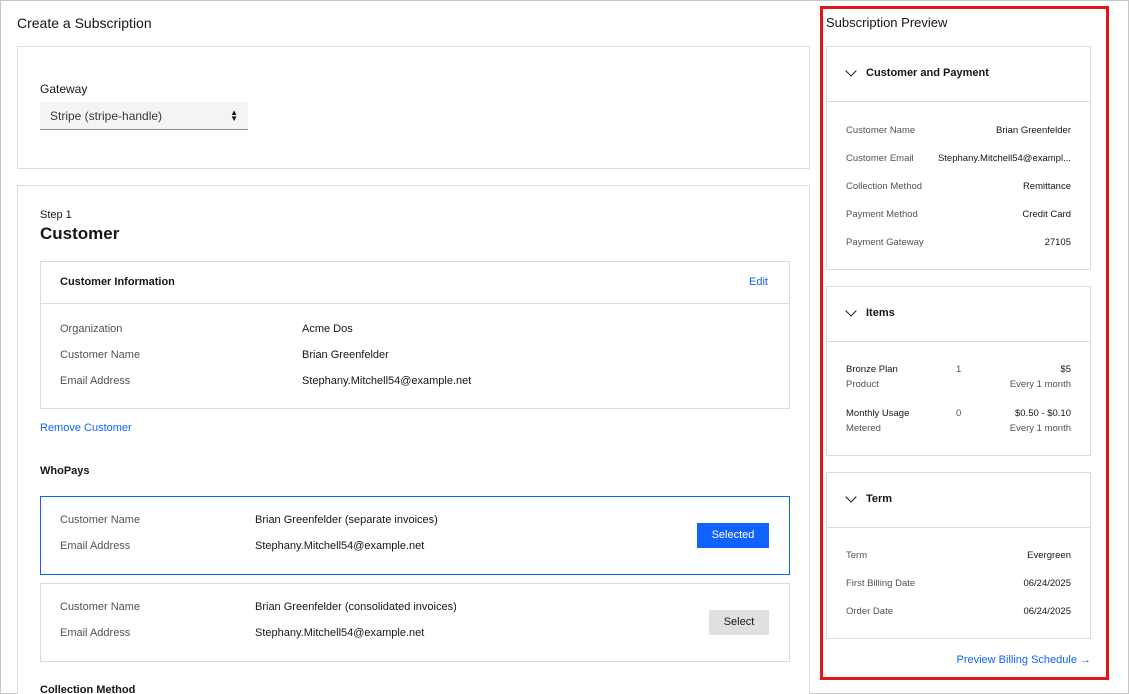  Describe the element at coordinates (65, 471) in the screenshot. I see `whopays-title: WhoPays` at that location.